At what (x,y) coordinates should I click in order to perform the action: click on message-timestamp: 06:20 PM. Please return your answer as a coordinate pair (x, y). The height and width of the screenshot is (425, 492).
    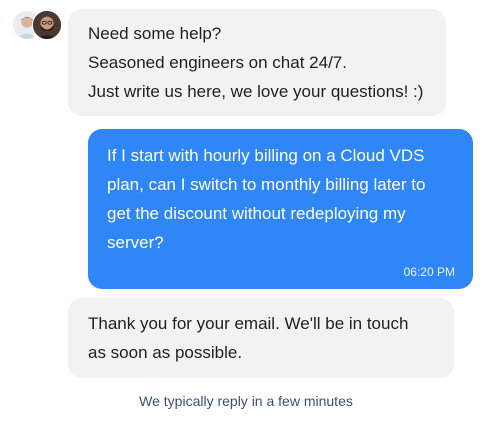
    Looking at the image, I should click on (429, 272).